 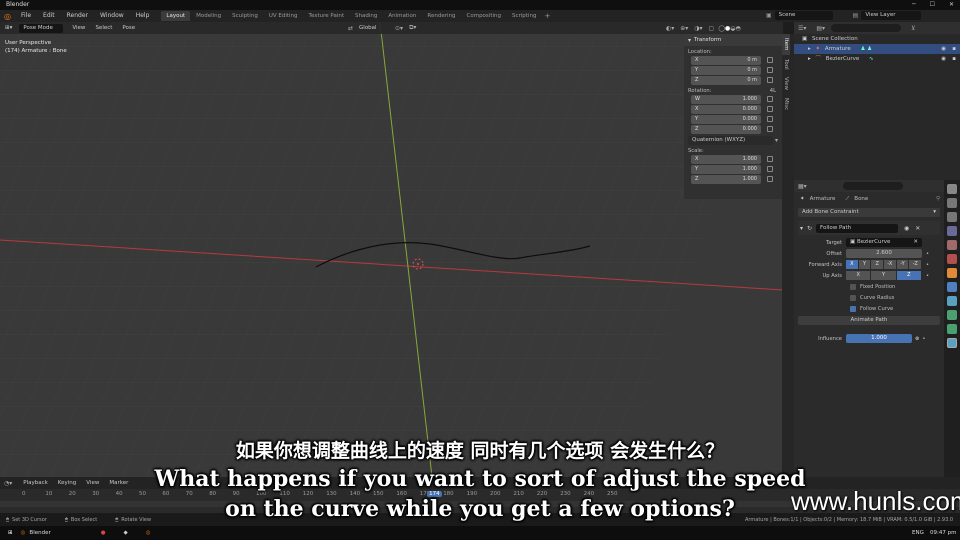 What do you see at coordinates (820, 28) in the screenshot?
I see `filter-display-icon: ▤▾` at bounding box center [820, 28].